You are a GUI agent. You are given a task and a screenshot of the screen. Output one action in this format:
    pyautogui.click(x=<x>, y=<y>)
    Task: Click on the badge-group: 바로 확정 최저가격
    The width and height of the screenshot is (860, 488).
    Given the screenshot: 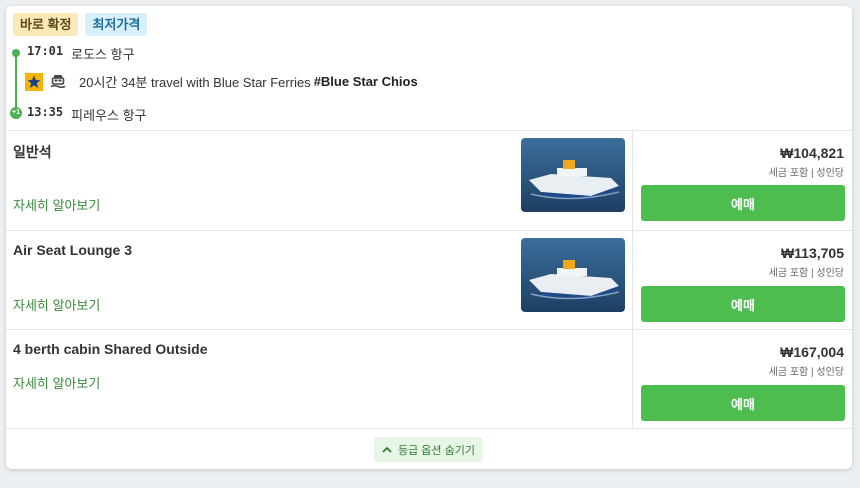 What is the action you would take?
    pyautogui.click(x=80, y=24)
    